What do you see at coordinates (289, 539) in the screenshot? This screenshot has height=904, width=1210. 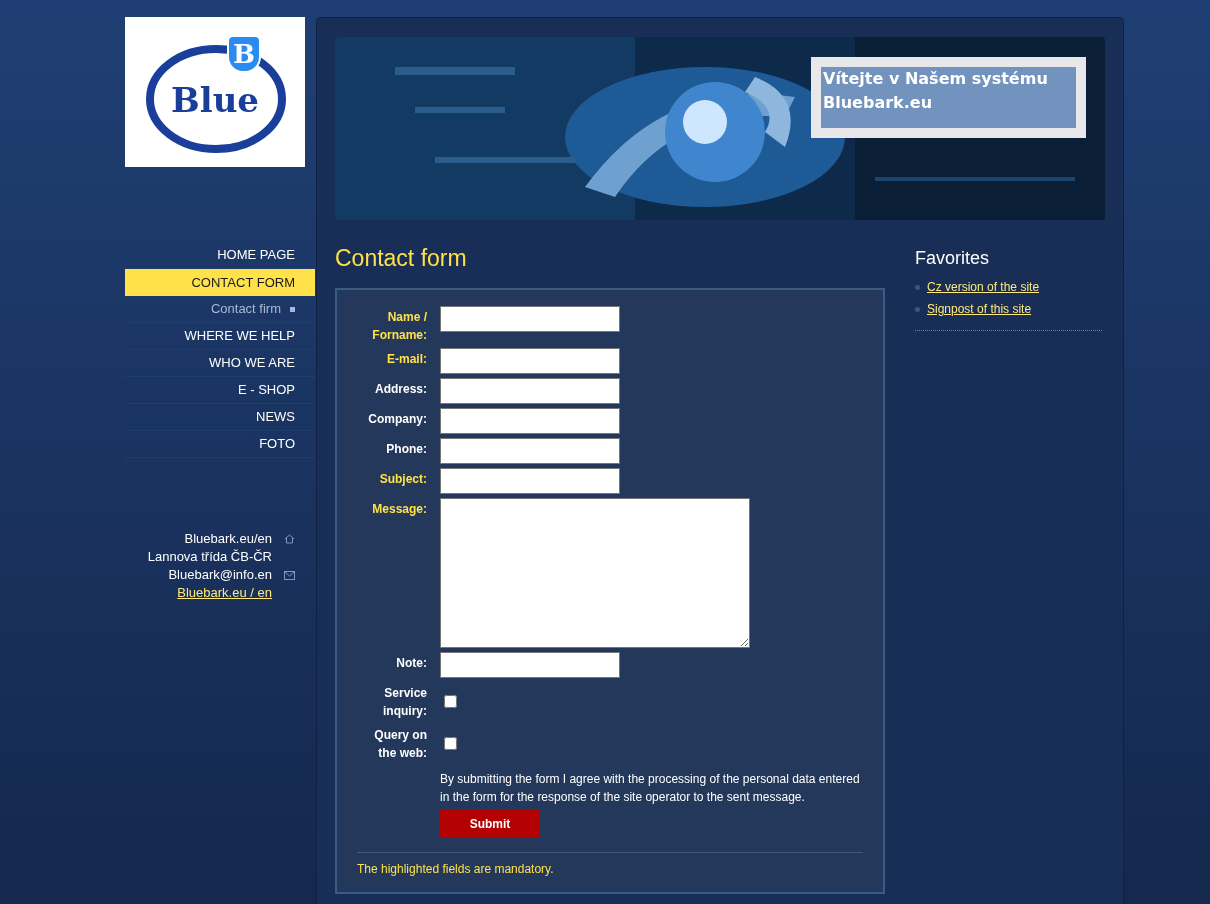 I see `home-icon` at bounding box center [289, 539].